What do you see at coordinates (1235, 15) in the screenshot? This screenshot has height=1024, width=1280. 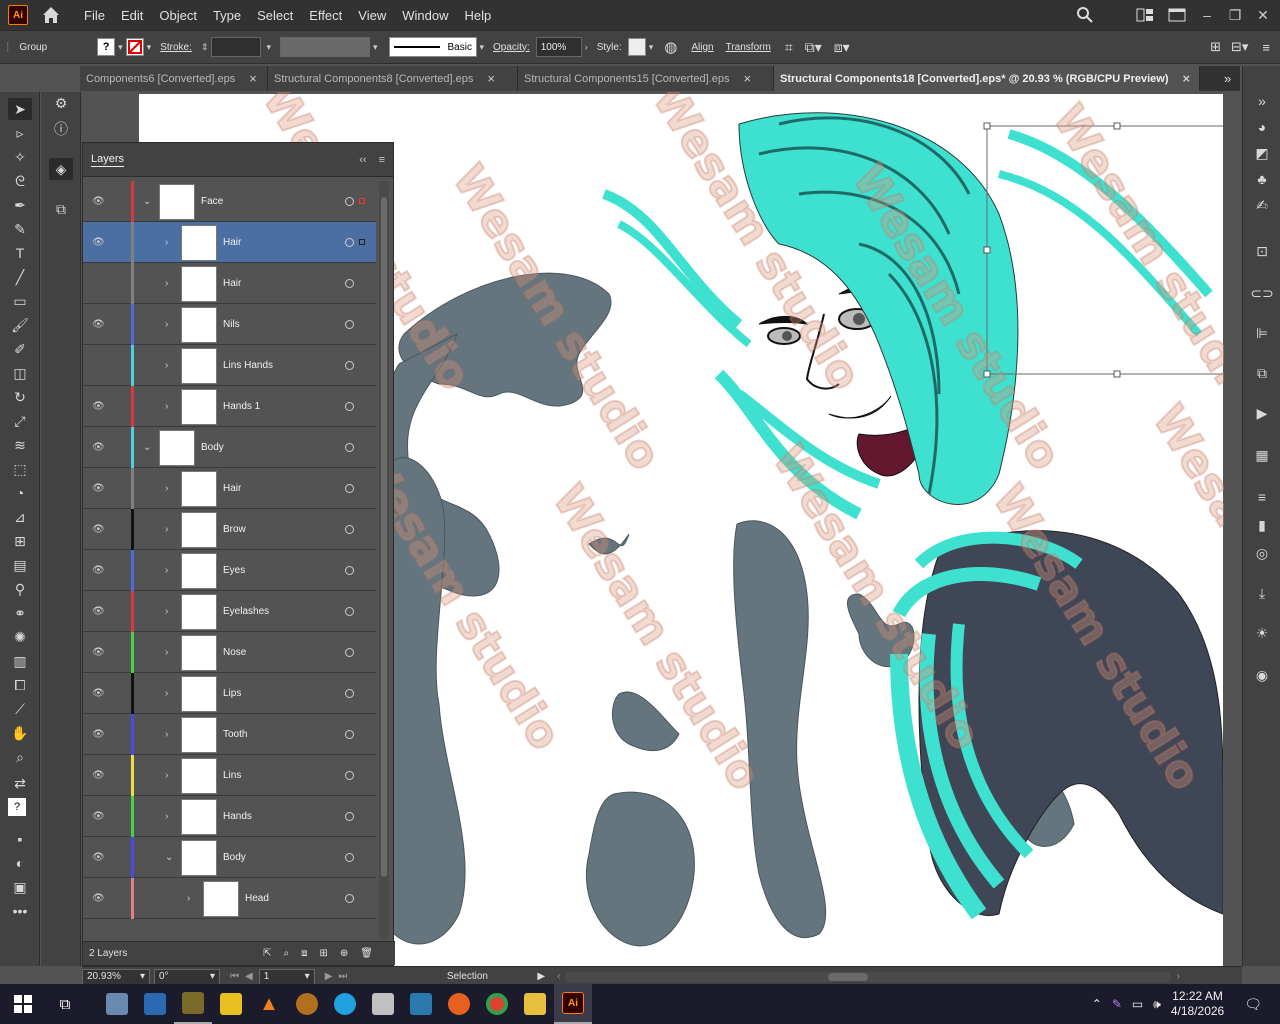 I see `restore-icon: ❐` at bounding box center [1235, 15].